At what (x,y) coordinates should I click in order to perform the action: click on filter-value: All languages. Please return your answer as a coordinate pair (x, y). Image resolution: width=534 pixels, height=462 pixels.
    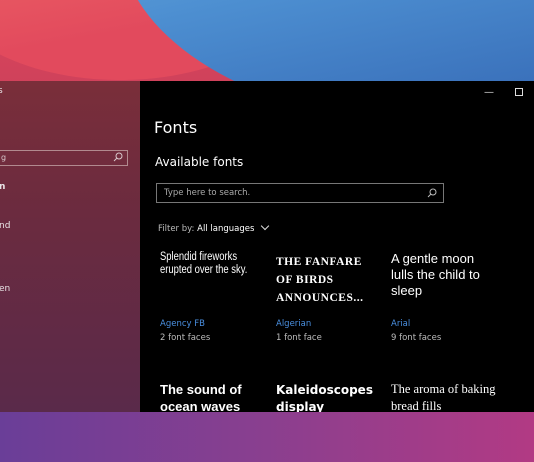
    Looking at the image, I should click on (225, 229).